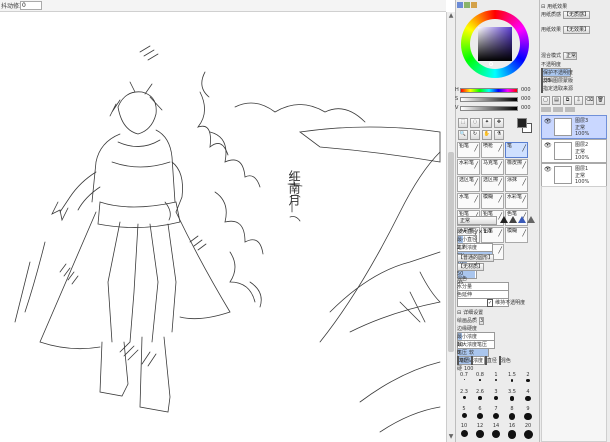 This screenshot has width=610, height=442. What do you see at coordinates (487, 135) in the screenshot?
I see `hand-tool-icon: ✋` at bounding box center [487, 135].